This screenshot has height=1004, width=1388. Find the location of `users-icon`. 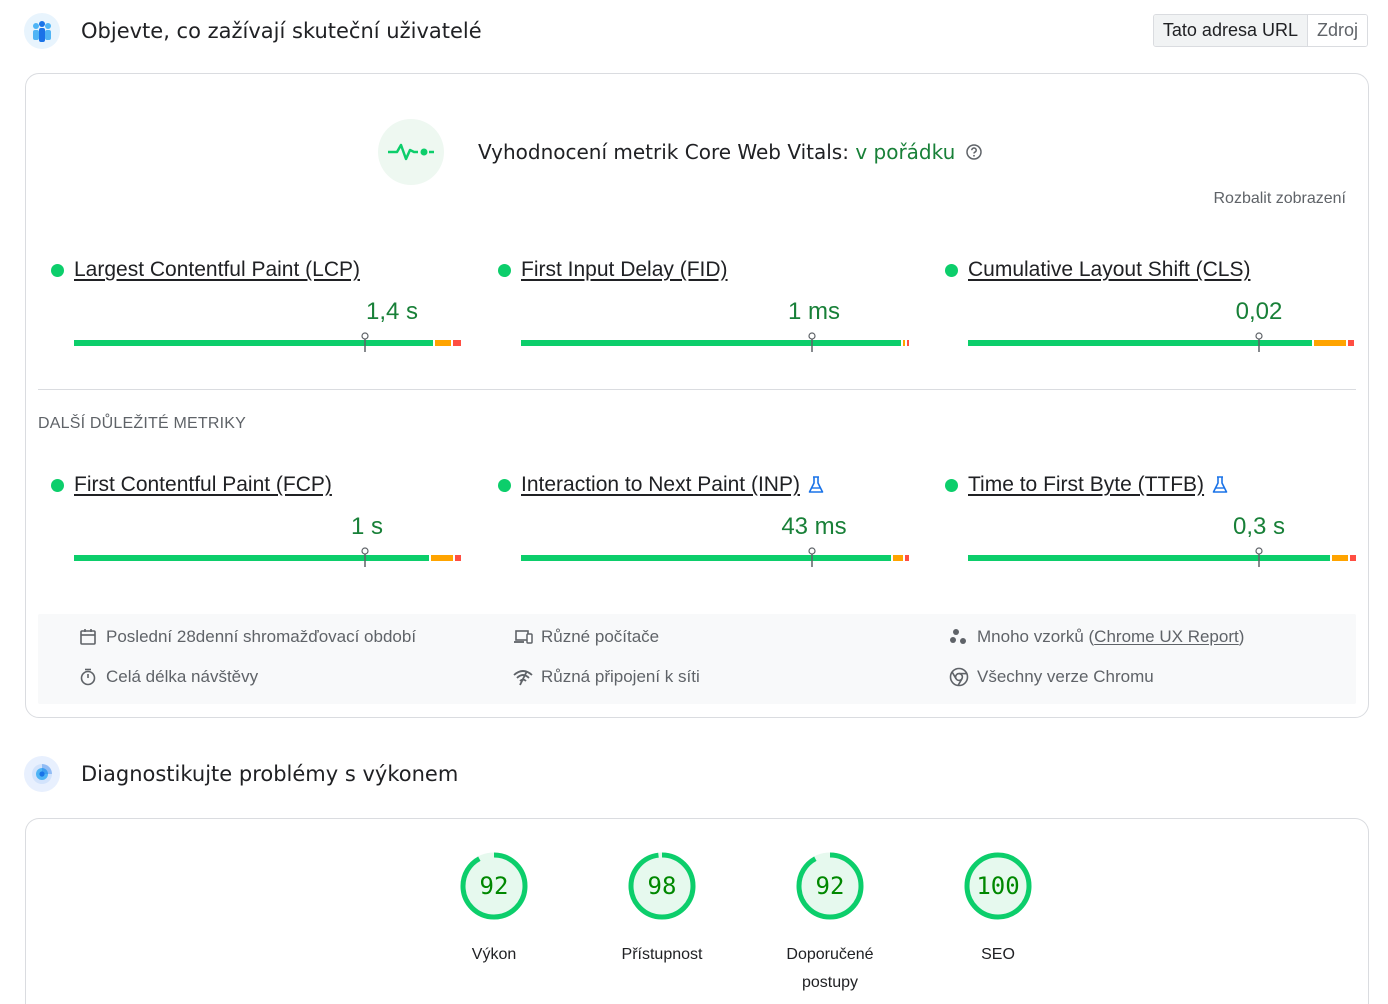

users-icon is located at coordinates (42, 31).